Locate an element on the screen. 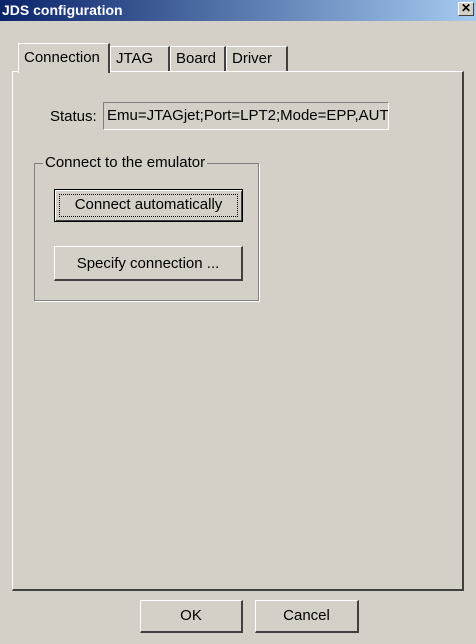 Image resolution: width=476 pixels, height=644 pixels. window-title: JDS configuration is located at coordinates (62, 10).